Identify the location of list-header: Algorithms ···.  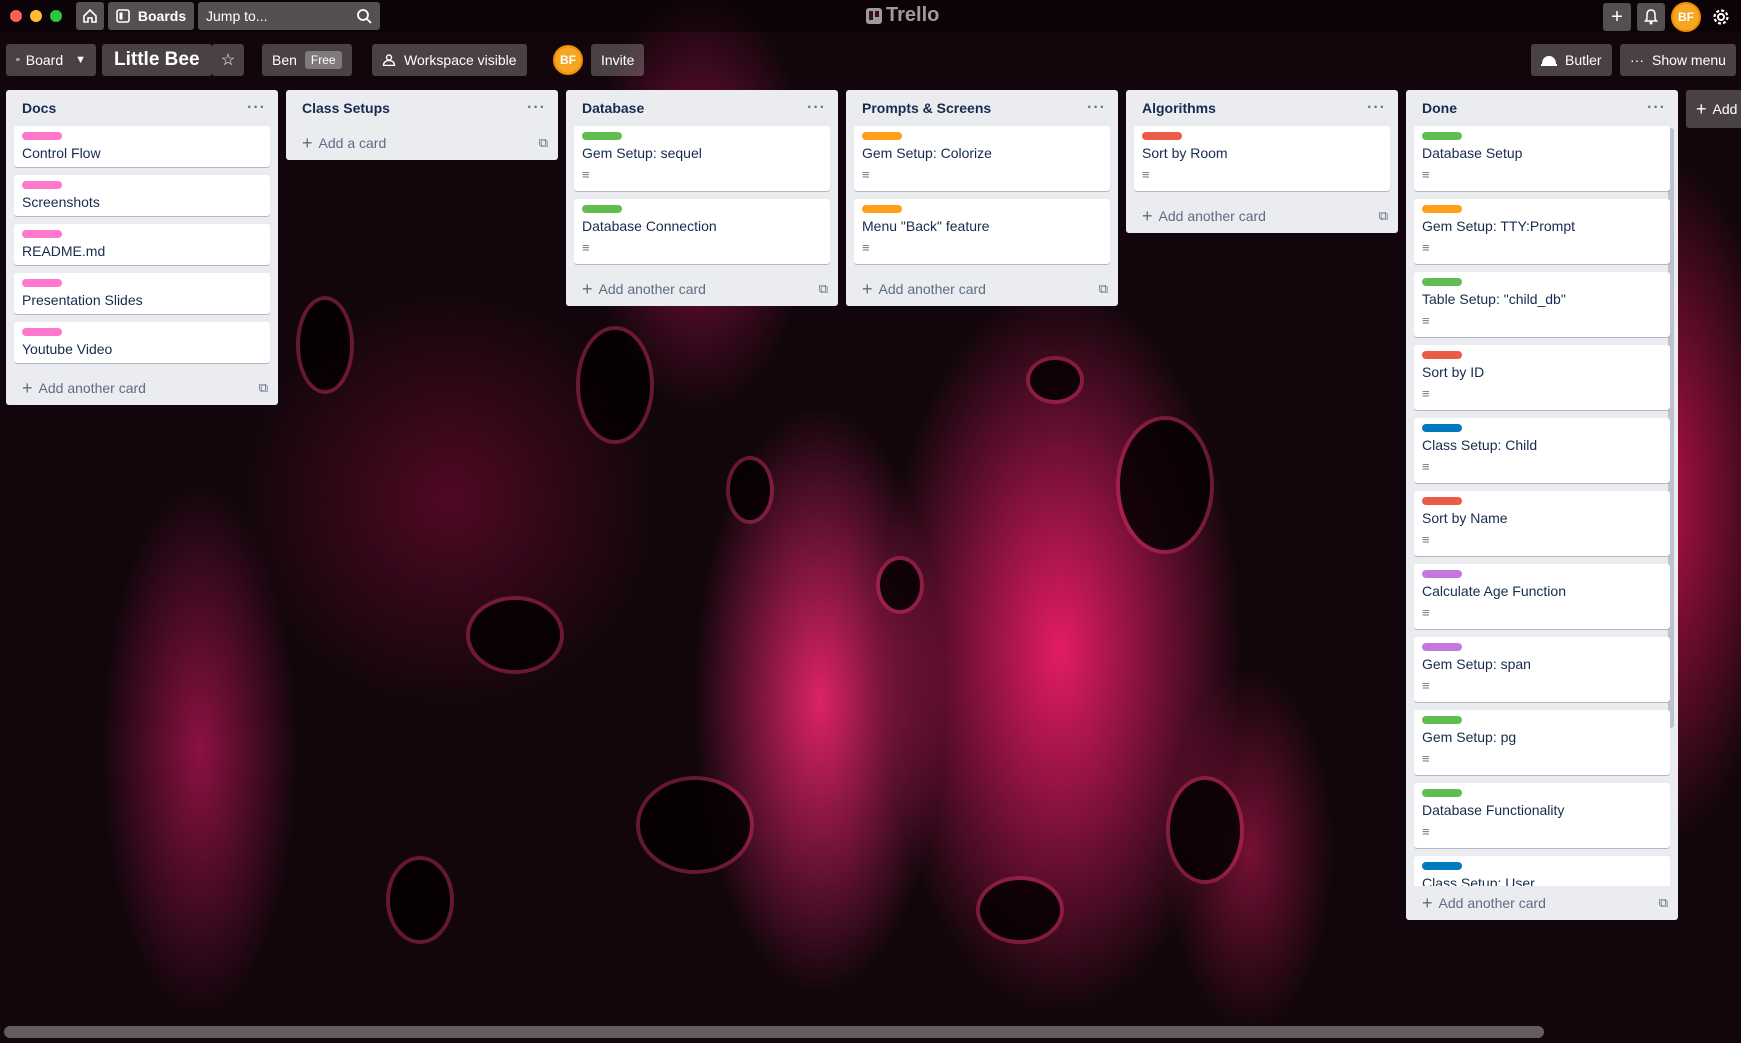
(1262, 108).